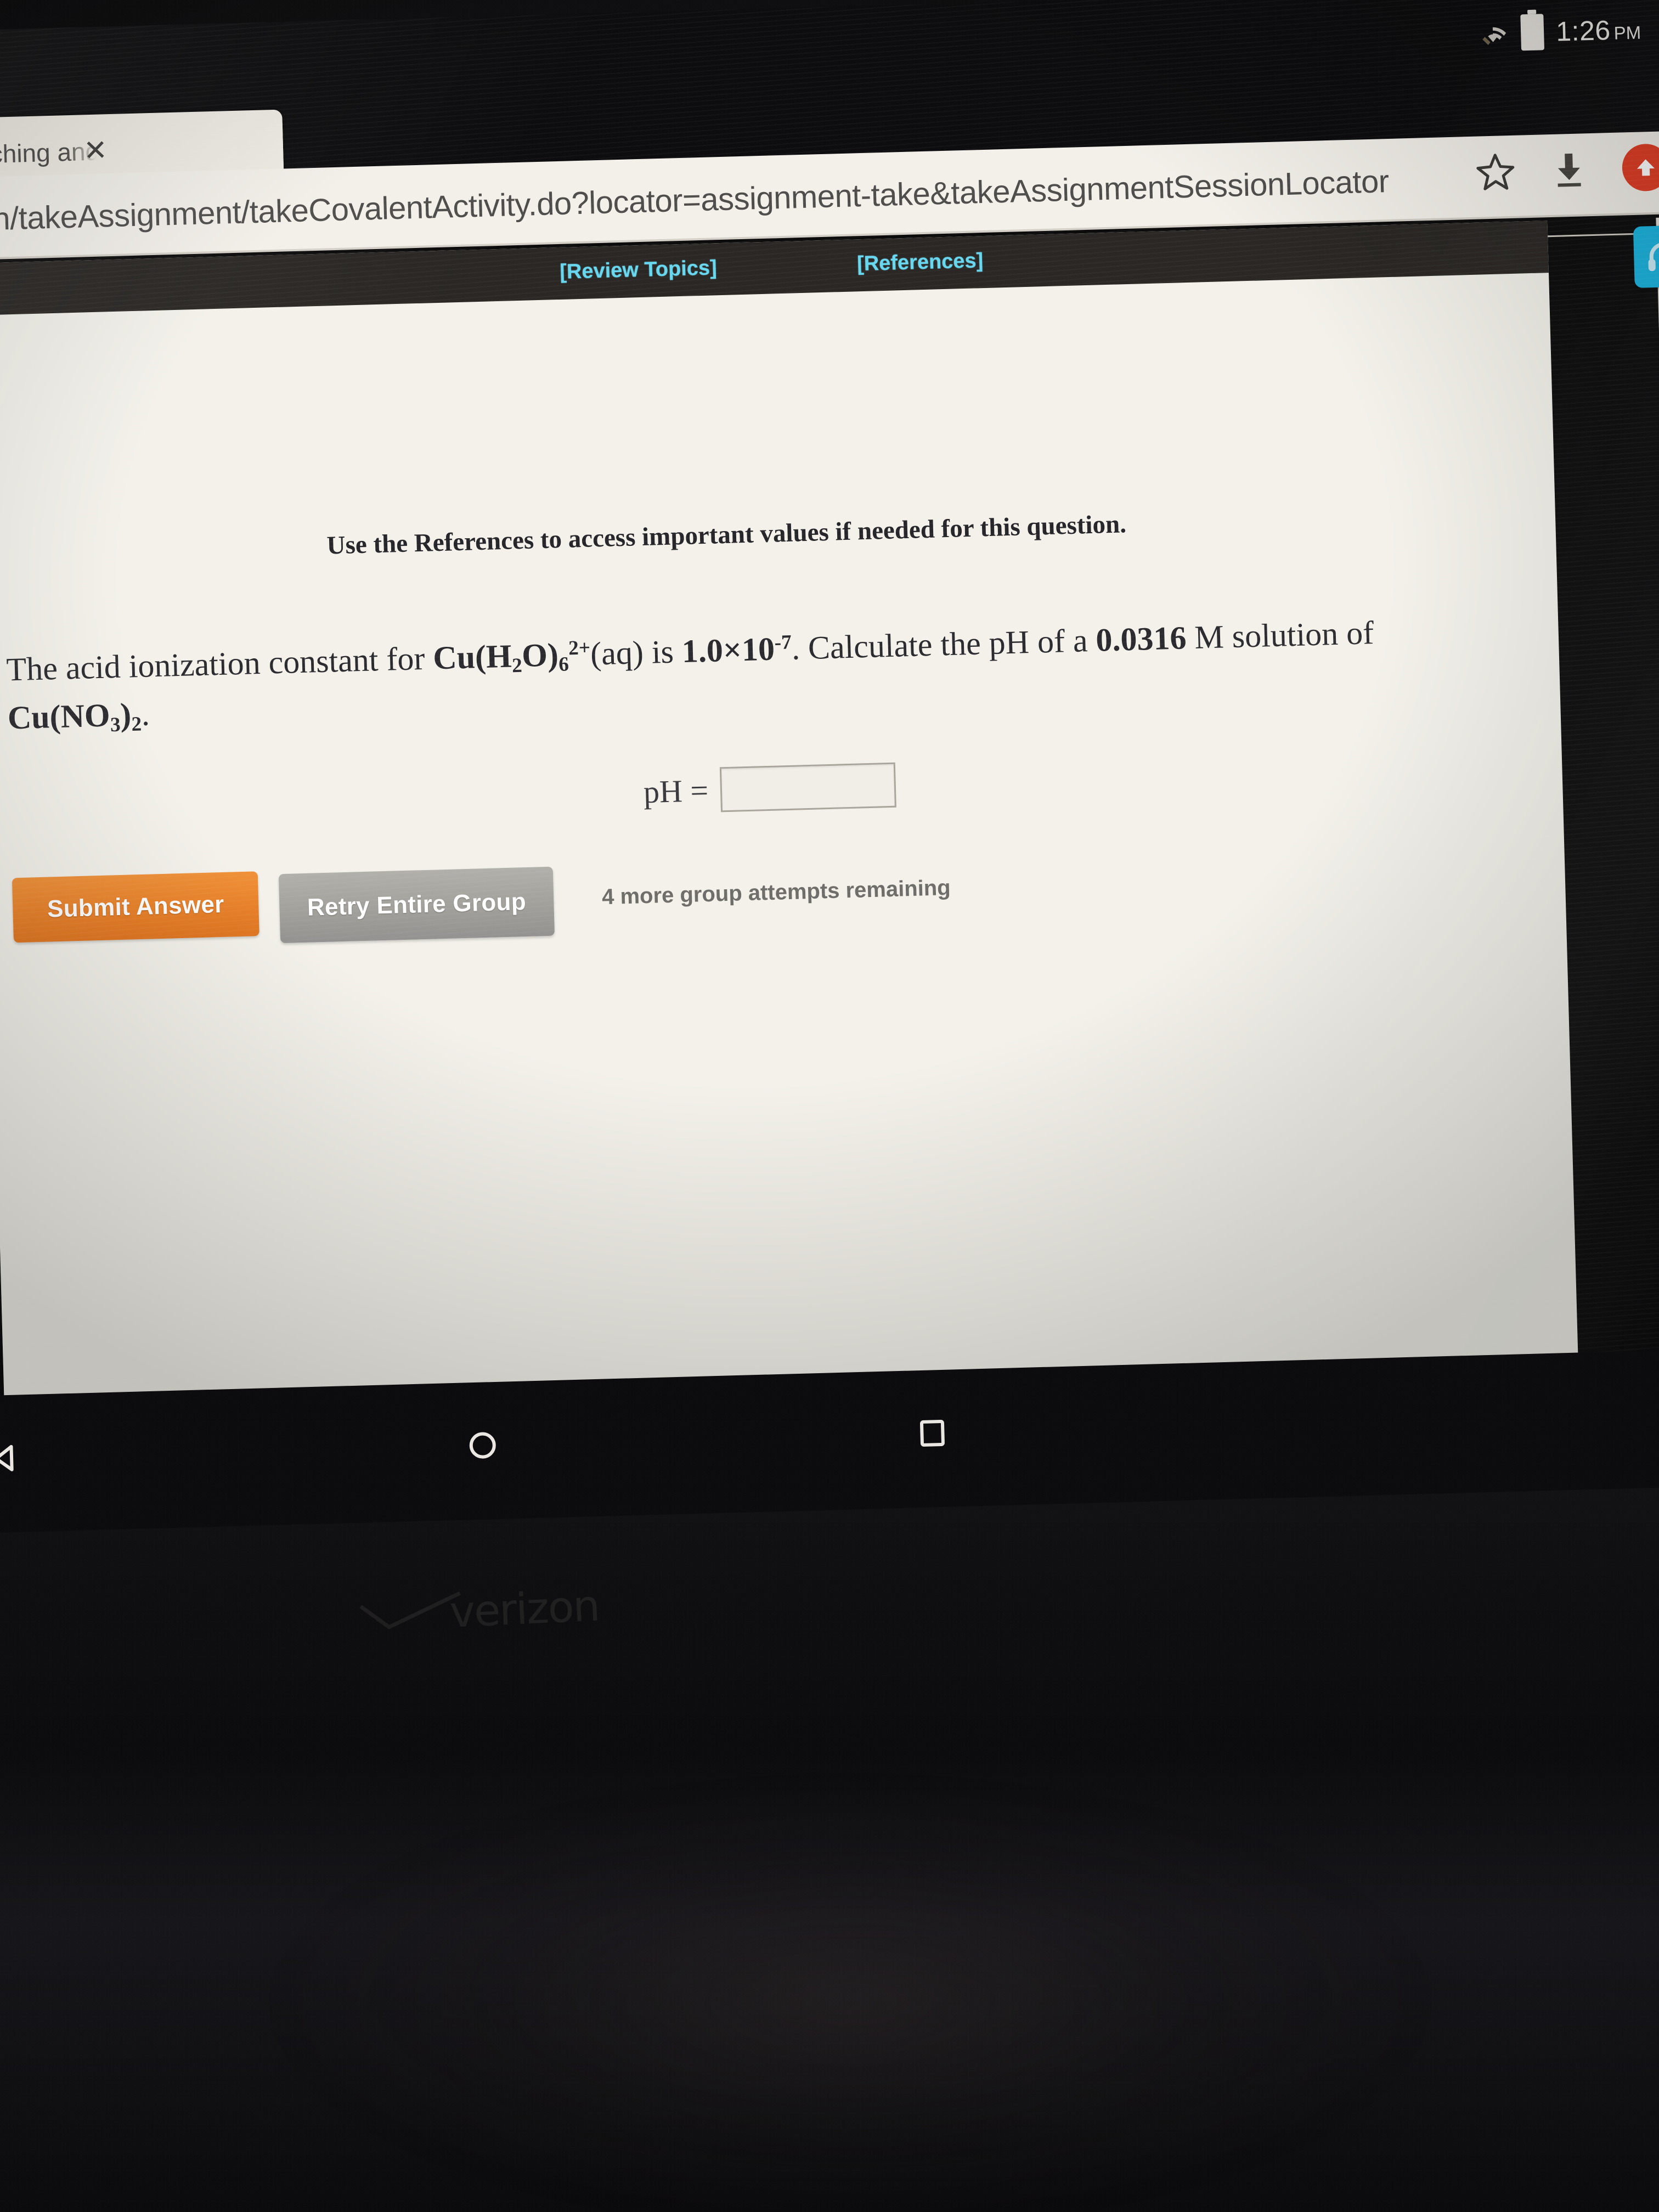  Describe the element at coordinates (417, 905) in the screenshot. I see `retry-entire-group-button: Retry Entire Group` at that location.